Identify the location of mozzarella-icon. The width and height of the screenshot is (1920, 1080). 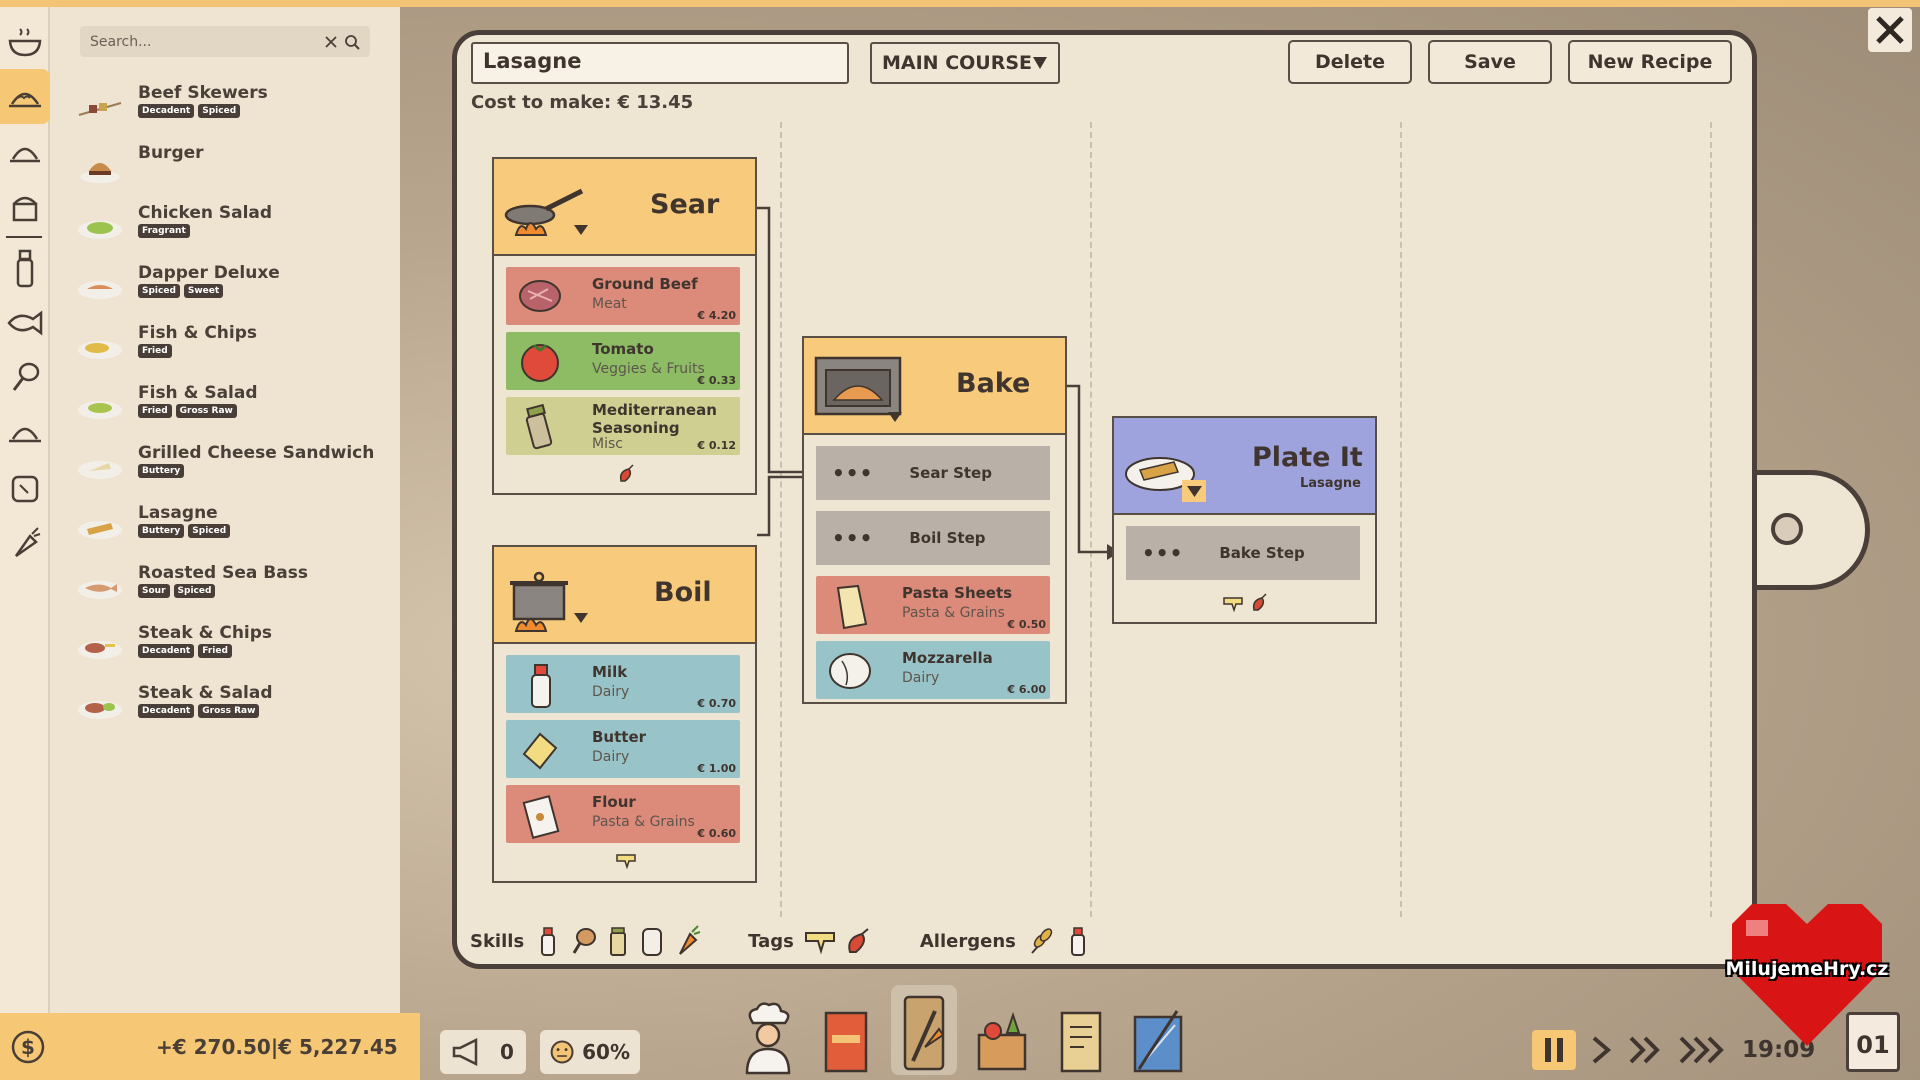
(850, 671).